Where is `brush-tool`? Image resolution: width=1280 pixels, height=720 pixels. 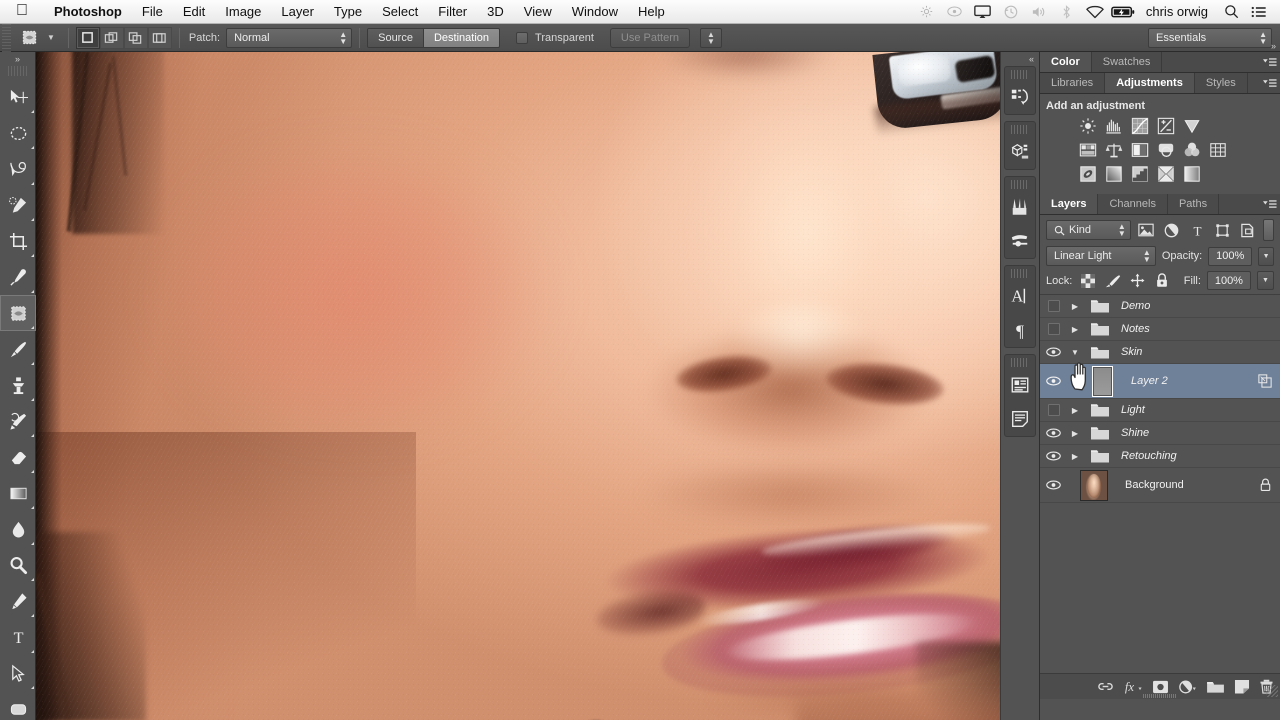
brush-tool is located at coordinates (18, 349).